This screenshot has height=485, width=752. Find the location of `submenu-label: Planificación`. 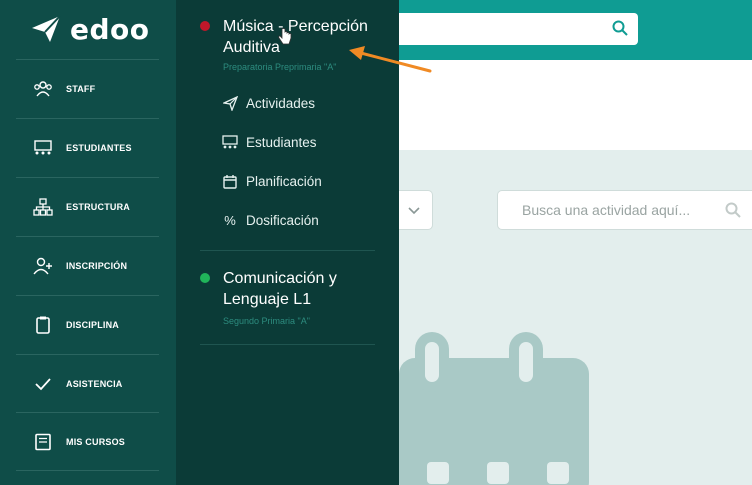

submenu-label: Planificación is located at coordinates (284, 181).